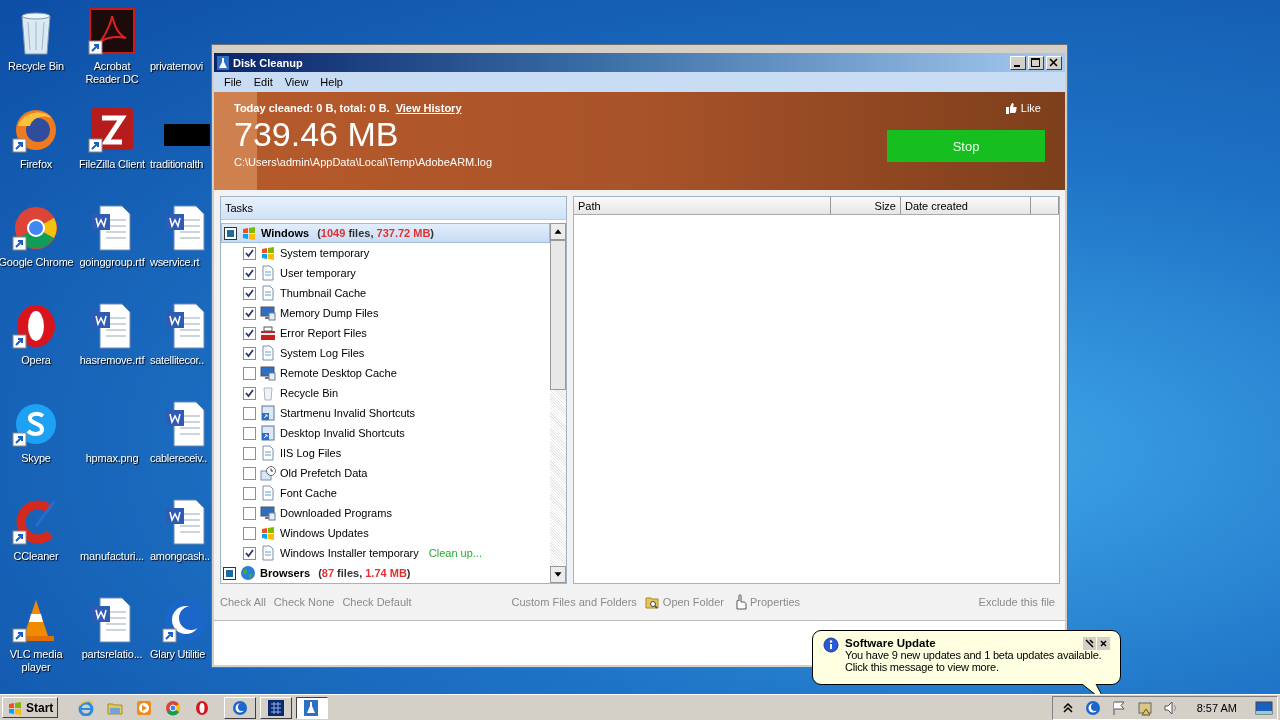  I want to click on toolbox-icon, so click(268, 333).